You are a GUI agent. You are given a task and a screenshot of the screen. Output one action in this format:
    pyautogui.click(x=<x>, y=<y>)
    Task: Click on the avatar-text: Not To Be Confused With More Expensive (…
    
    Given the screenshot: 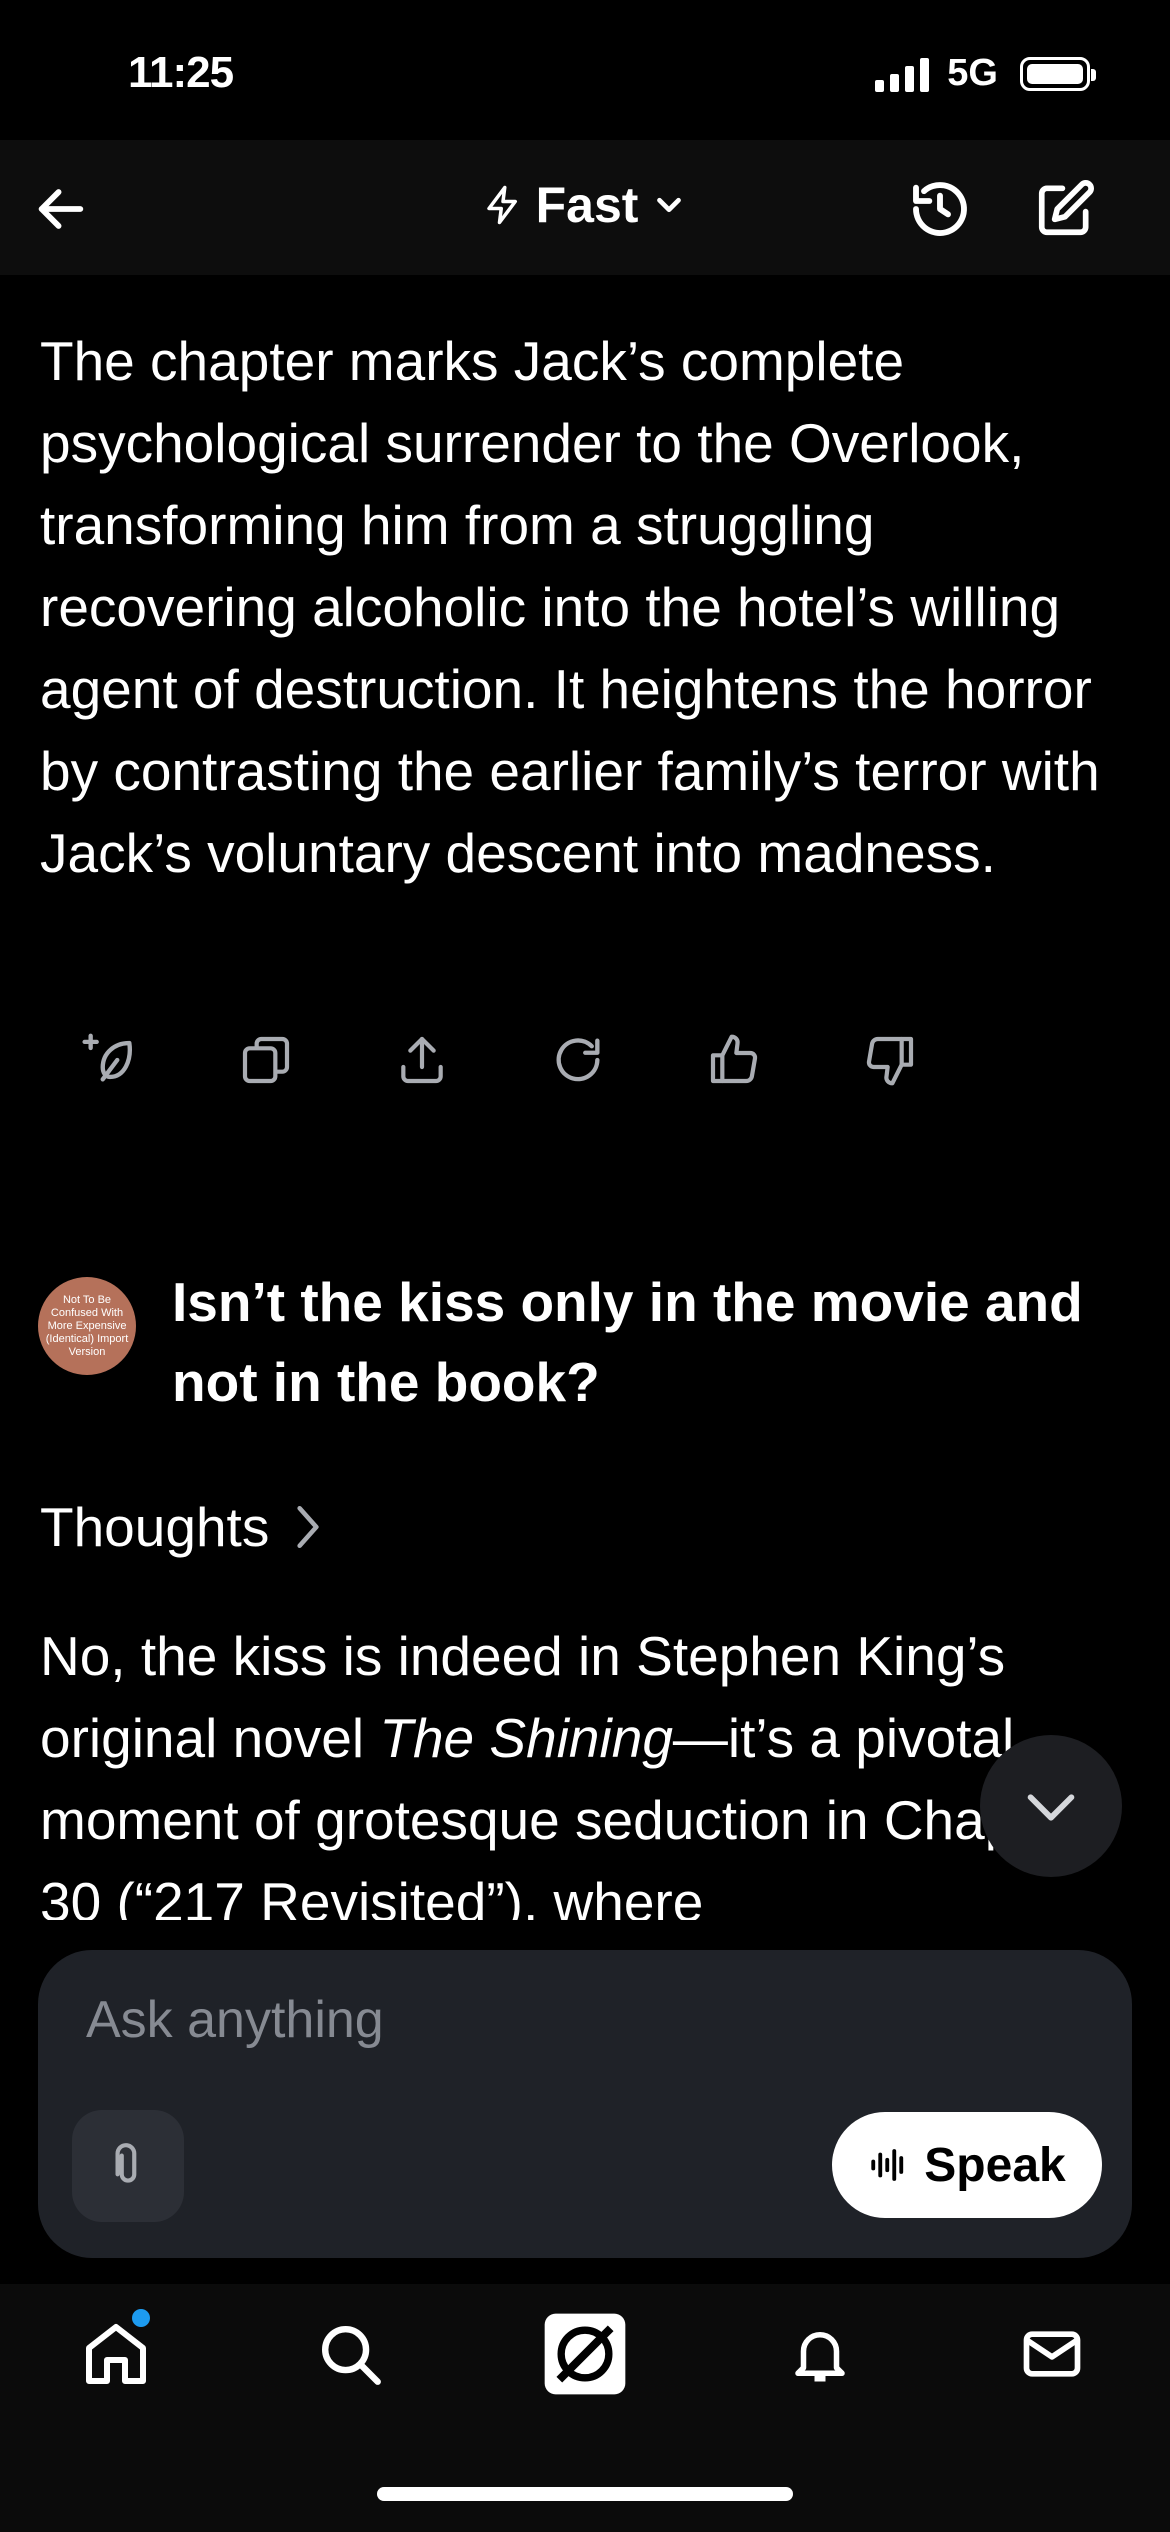 What is the action you would take?
    pyautogui.click(x=87, y=1325)
    